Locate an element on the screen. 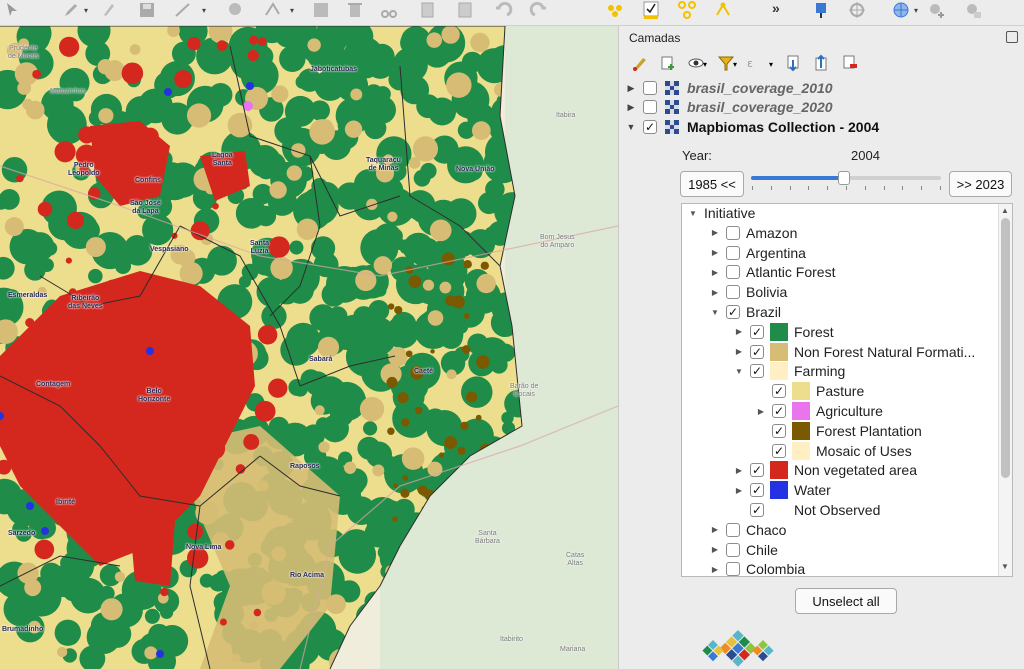  legend-row: ▶ ✓ Non vegetated area is located at coordinates (825, 470).